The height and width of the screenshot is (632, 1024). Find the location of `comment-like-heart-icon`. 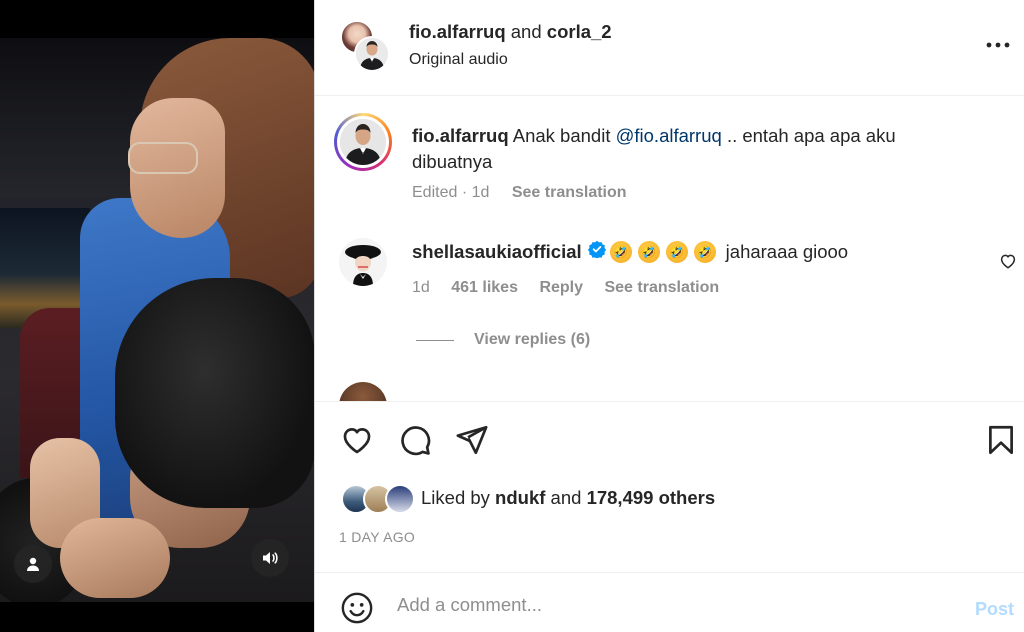

comment-like-heart-icon is located at coordinates (1008, 261).